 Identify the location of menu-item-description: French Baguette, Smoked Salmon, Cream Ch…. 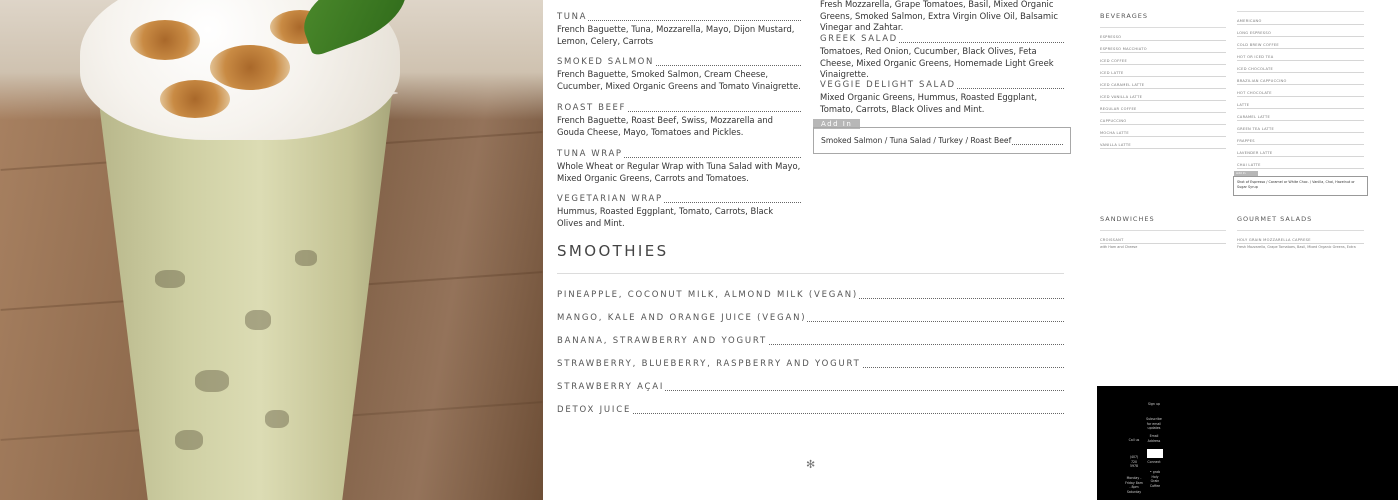
(679, 80).